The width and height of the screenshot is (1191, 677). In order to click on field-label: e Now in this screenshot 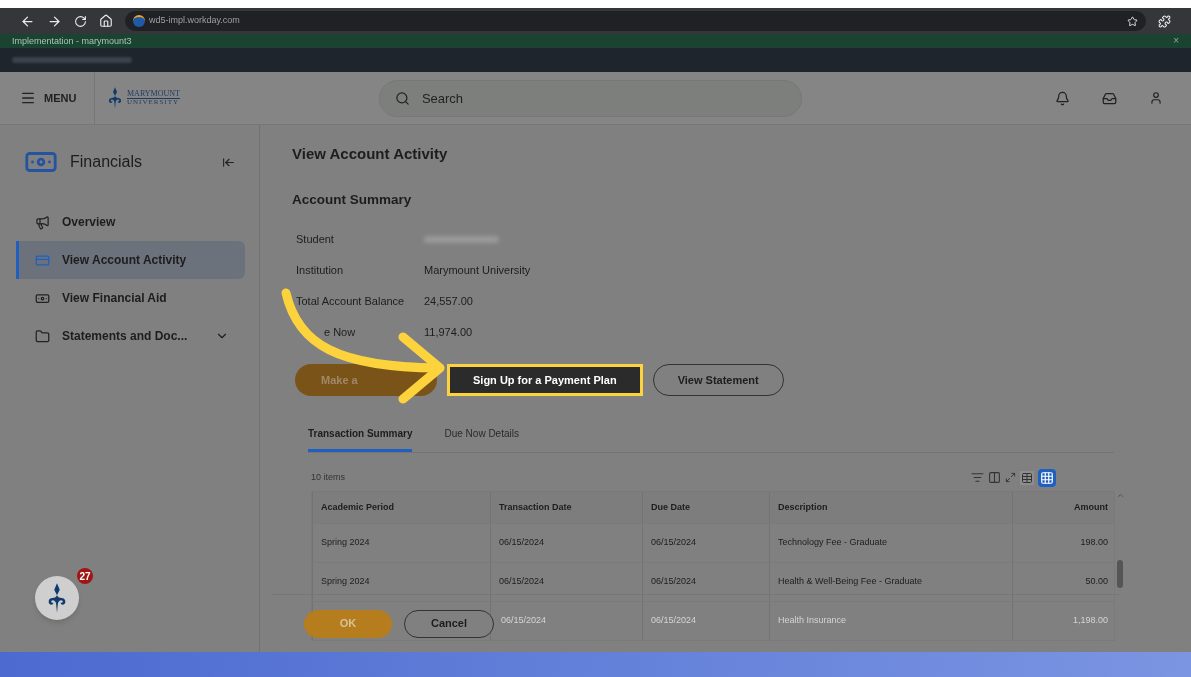, I will do `click(340, 332)`.